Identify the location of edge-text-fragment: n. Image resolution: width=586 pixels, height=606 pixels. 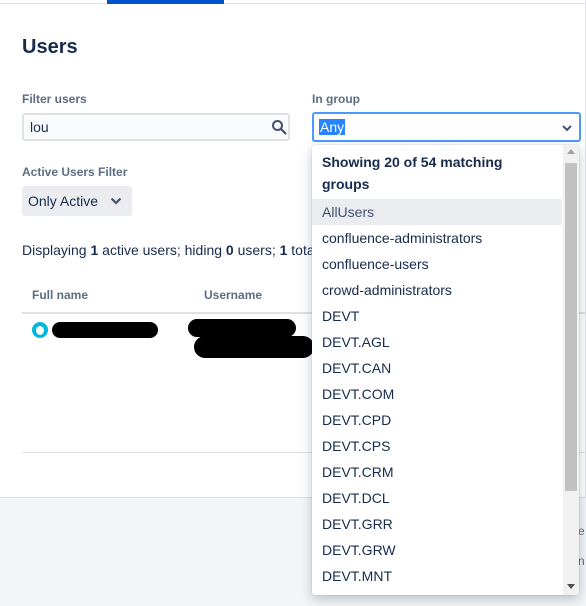
(581, 561).